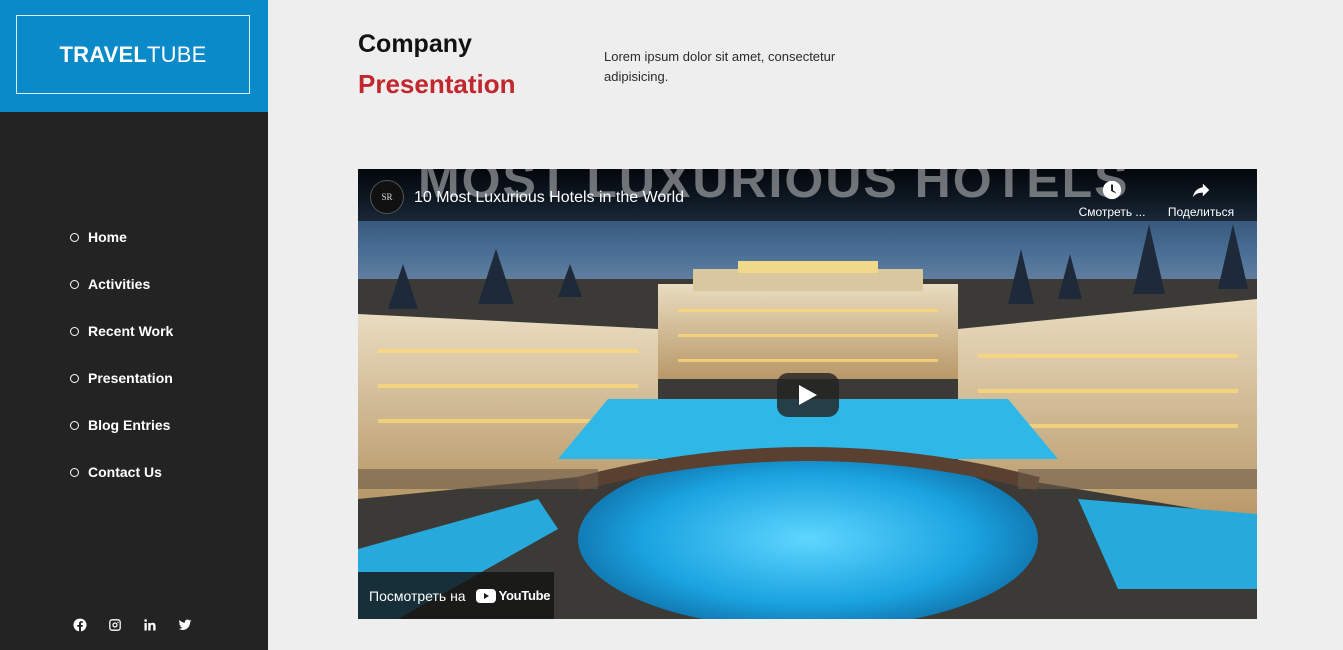 Image resolution: width=1343 pixels, height=650 pixels. What do you see at coordinates (121, 486) in the screenshot?
I see `nav-item-contact-us: Contact Us` at bounding box center [121, 486].